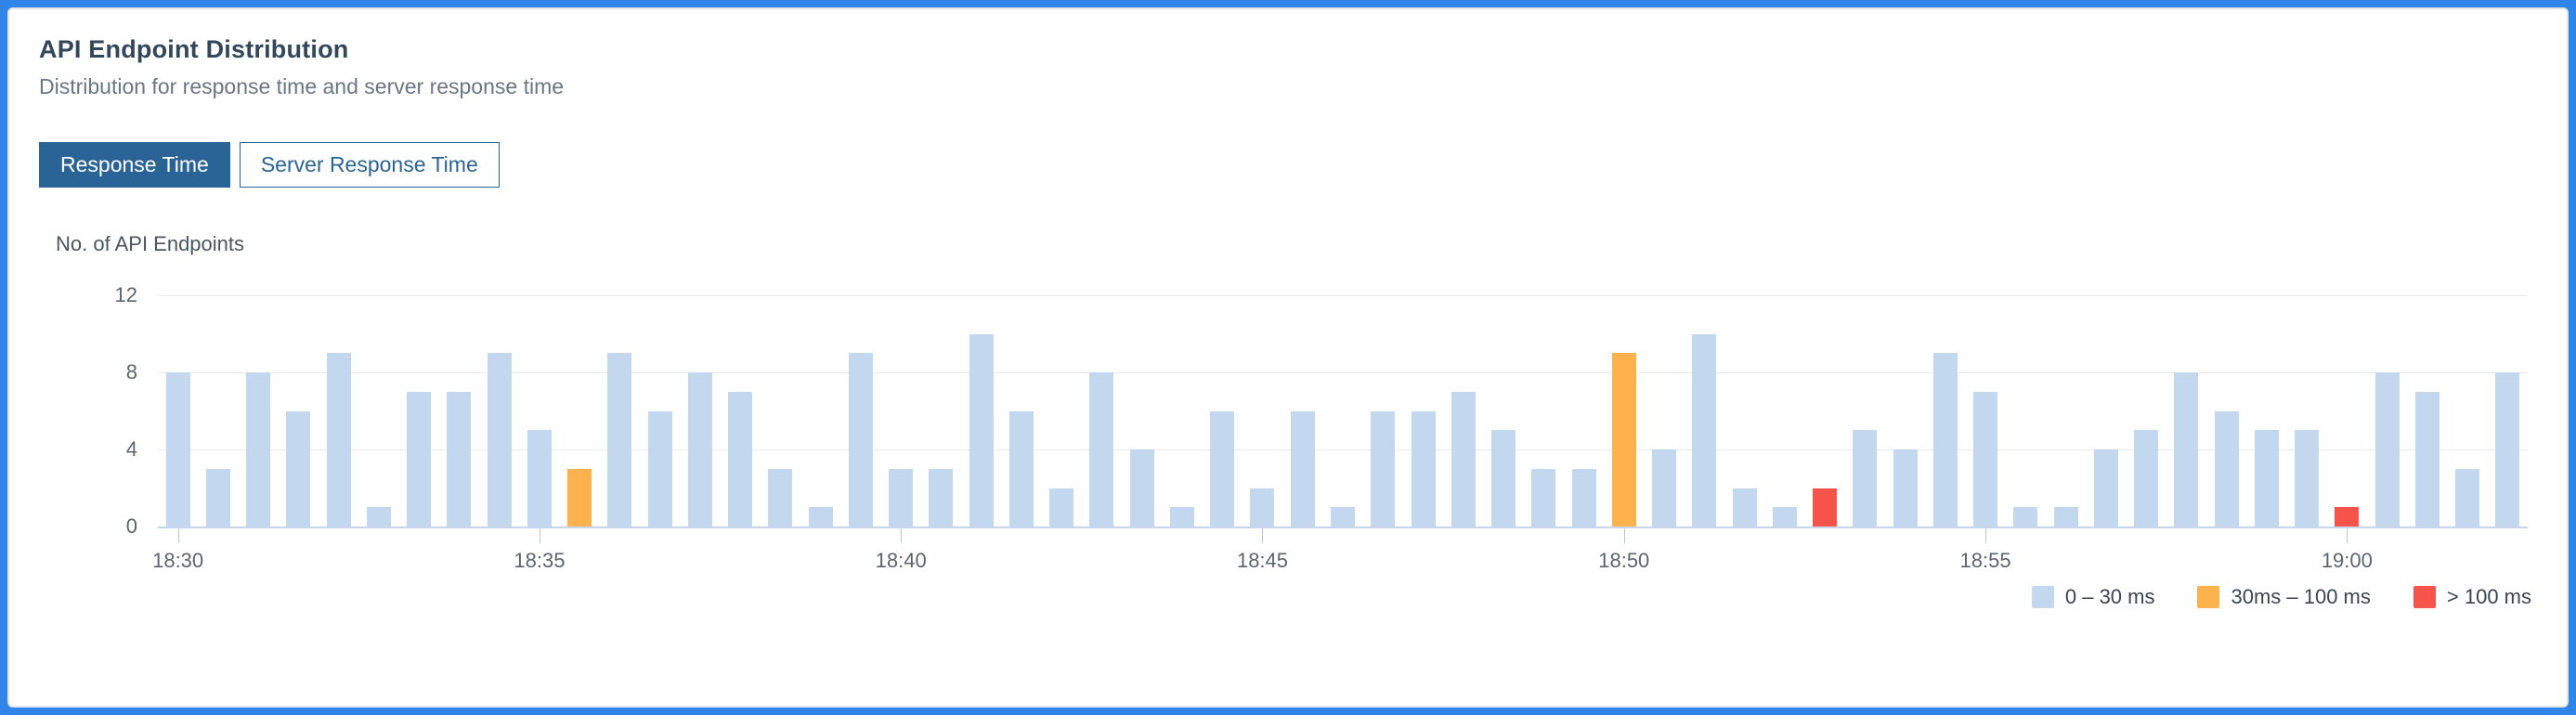  What do you see at coordinates (2208, 597) in the screenshot?
I see `legend-swatch-orange` at bounding box center [2208, 597].